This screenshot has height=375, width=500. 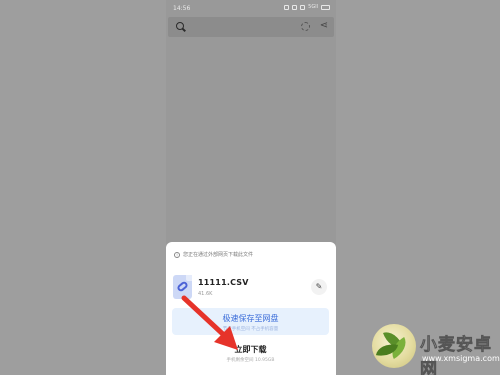 What do you see at coordinates (319, 287) in the screenshot?
I see `edit-icon: ✎` at bounding box center [319, 287].